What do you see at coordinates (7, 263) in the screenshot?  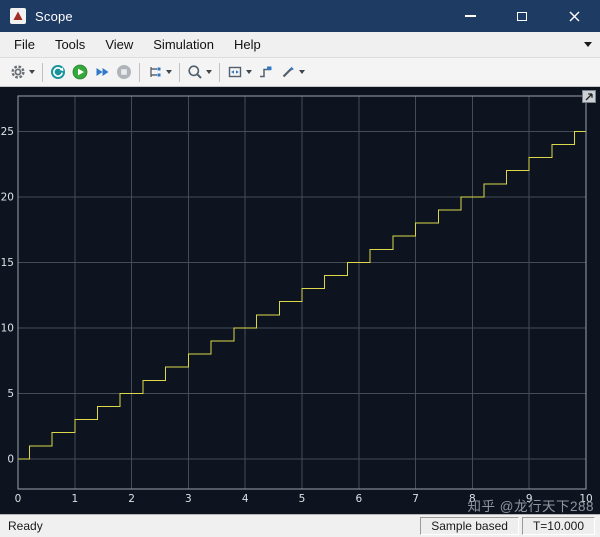 I see `svg-text: 15` at bounding box center [7, 263].